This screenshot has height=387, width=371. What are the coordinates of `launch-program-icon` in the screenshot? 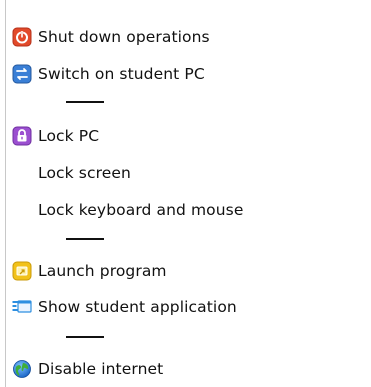 It's located at (22, 271).